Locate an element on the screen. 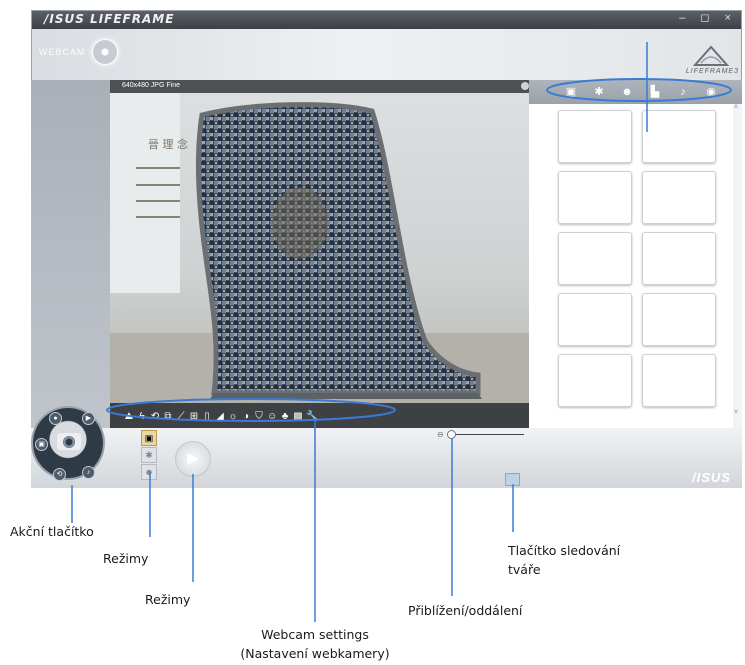  mode-tab-bar: ▣ ✱ ☻ ▙ ♪ ◉ is located at coordinates (635, 92).